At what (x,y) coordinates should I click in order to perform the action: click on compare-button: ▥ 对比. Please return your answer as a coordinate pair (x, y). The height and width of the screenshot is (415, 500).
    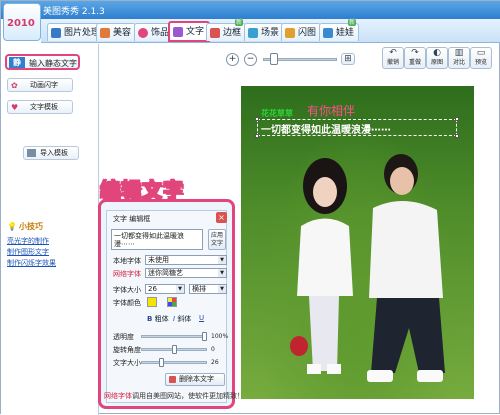
    Looking at the image, I should click on (459, 58).